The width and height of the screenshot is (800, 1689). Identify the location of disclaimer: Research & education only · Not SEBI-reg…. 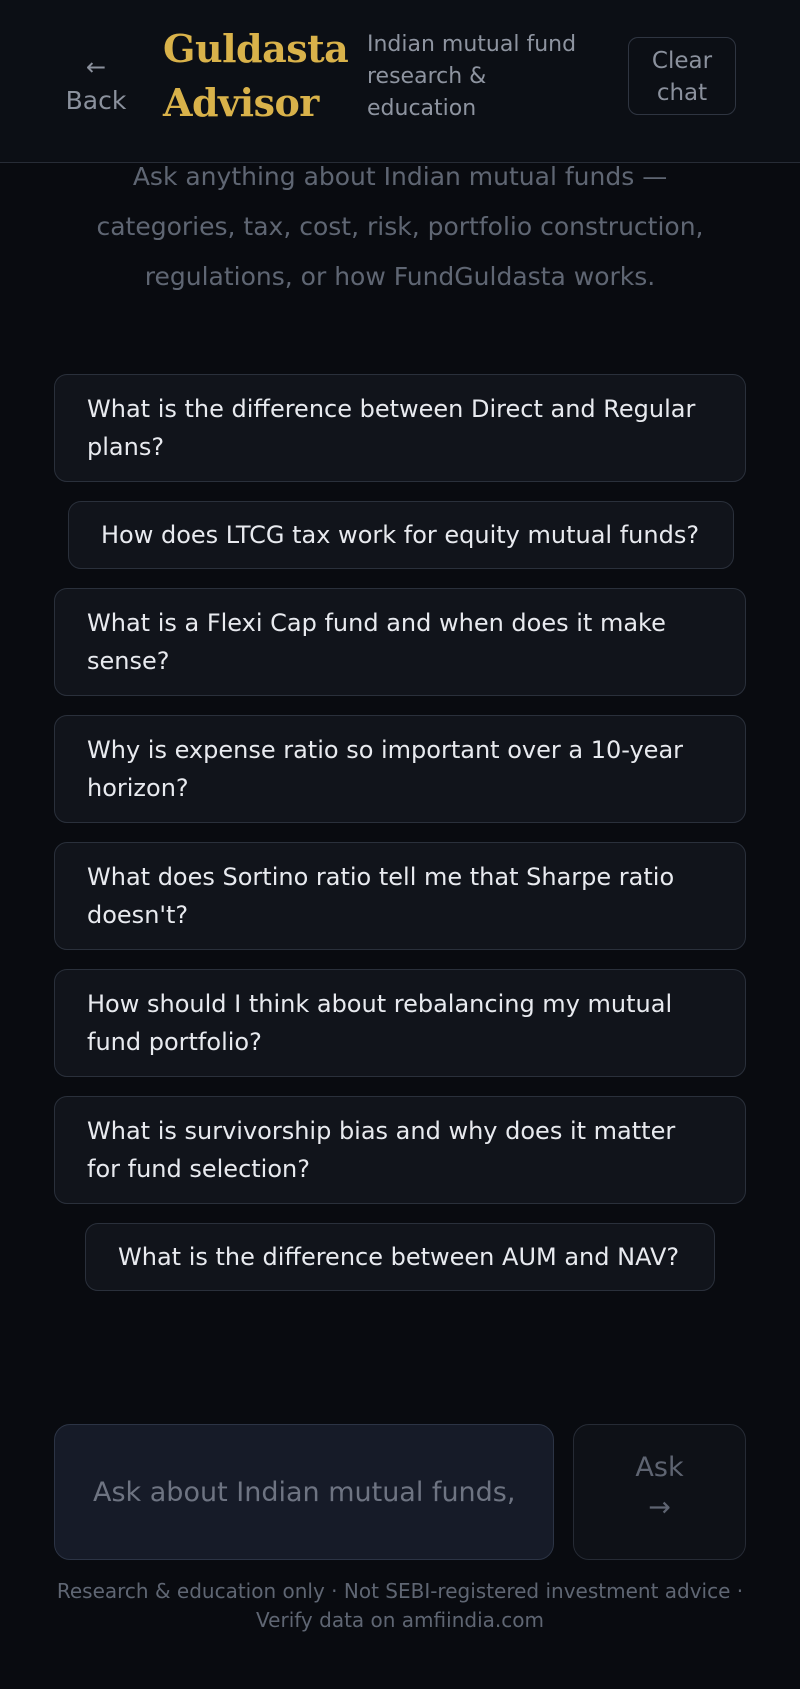
(400, 1606).